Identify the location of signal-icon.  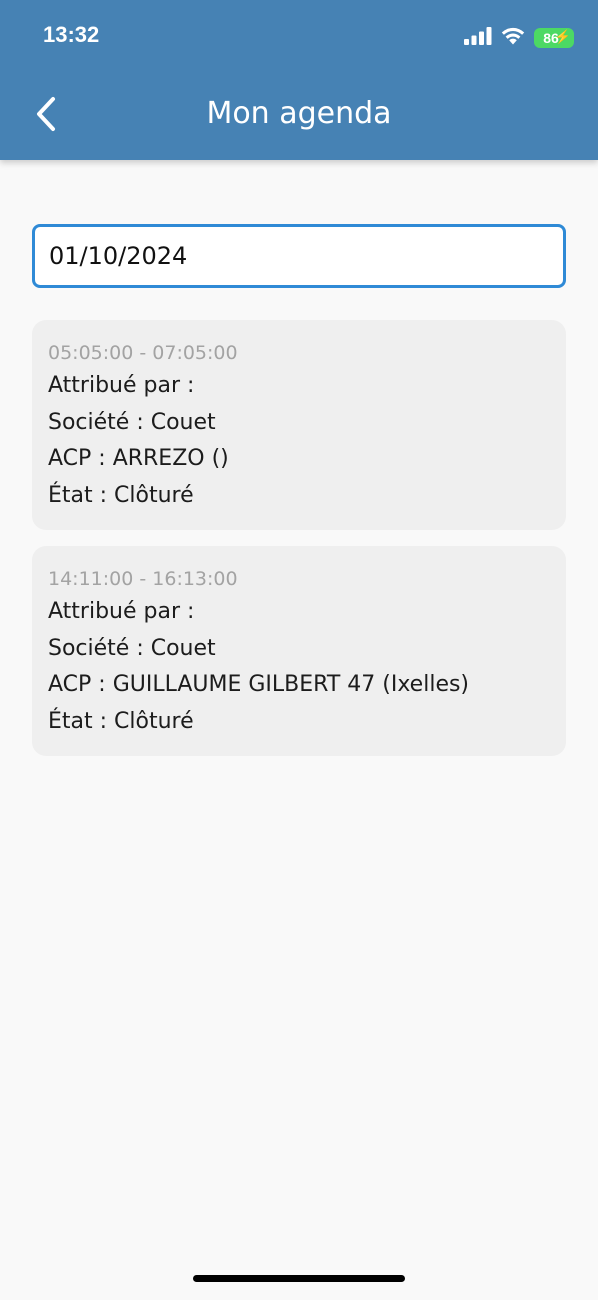
(478, 37).